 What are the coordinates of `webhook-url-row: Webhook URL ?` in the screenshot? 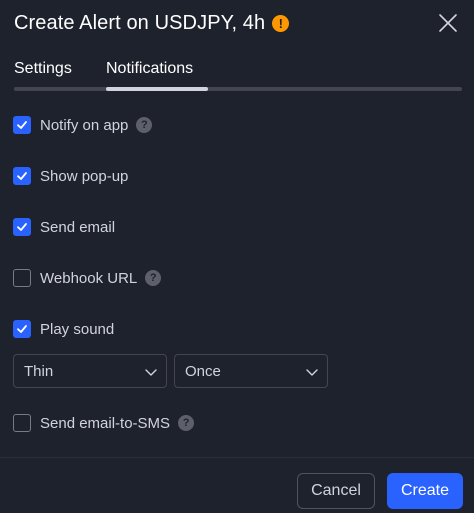 It's located at (87, 278).